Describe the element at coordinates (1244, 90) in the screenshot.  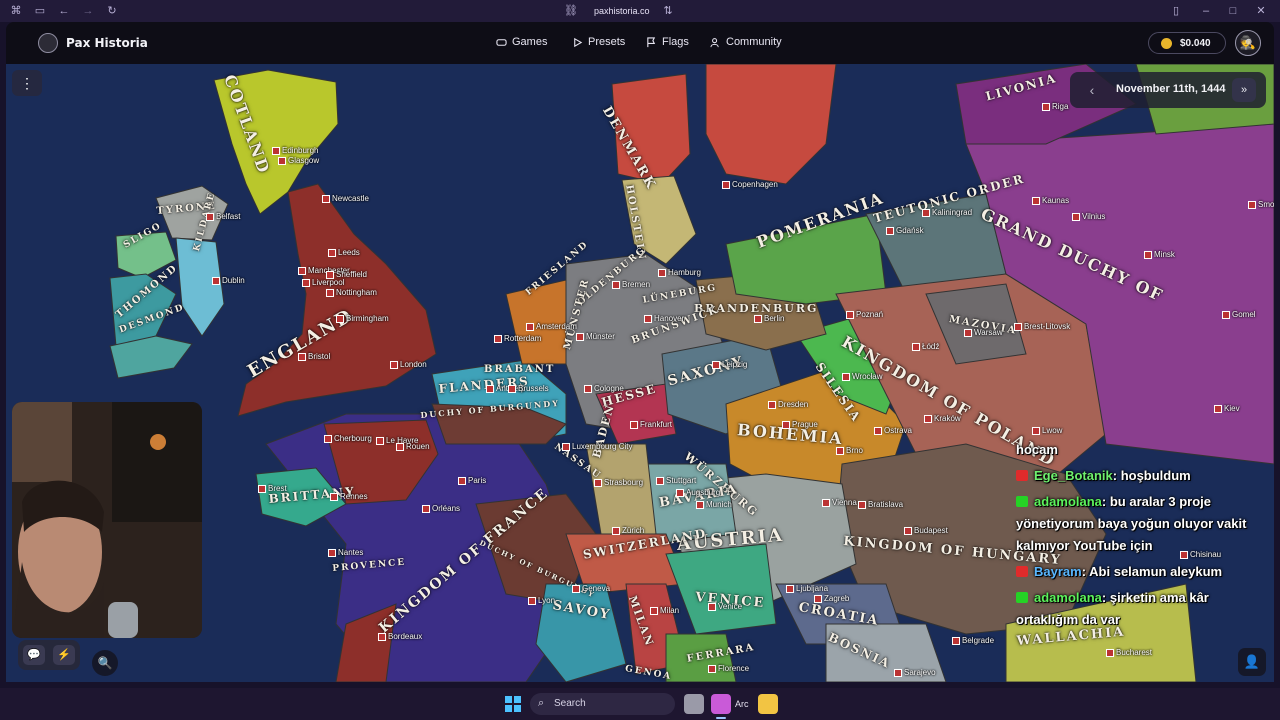
I see `date-next-button: »` at that location.